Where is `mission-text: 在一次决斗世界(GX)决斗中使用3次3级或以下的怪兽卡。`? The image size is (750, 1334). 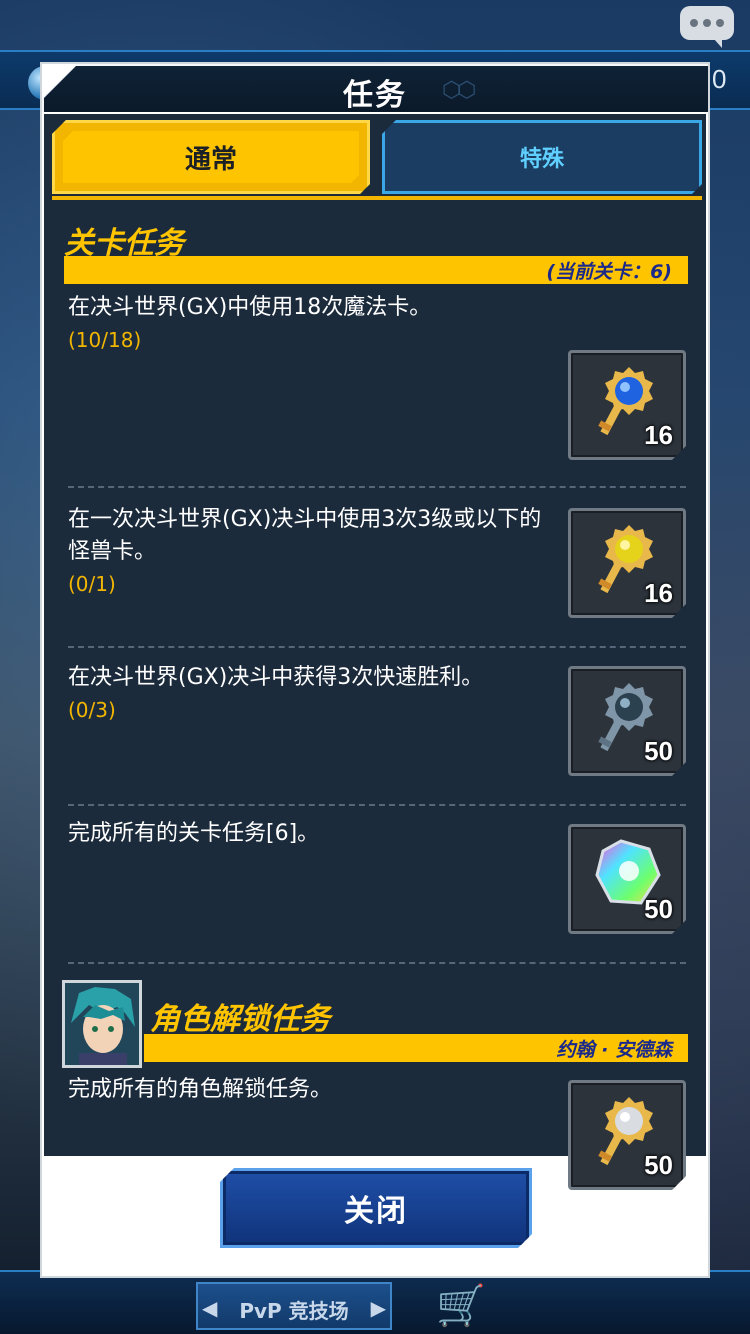
mission-text: 在一次决斗世界(GX)决斗中使用3次3级或以下的怪兽卡。 is located at coordinates (305, 535).